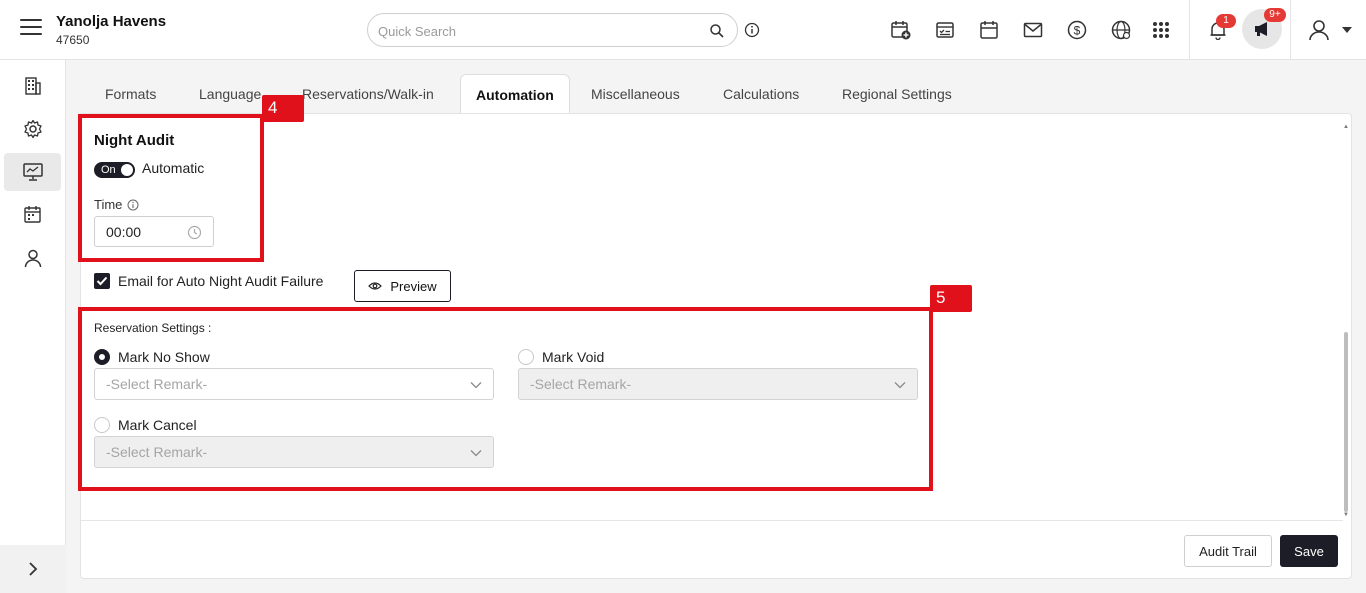 The image size is (1366, 593). I want to click on tab-miscellaneous: Miscellaneous, so click(635, 94).